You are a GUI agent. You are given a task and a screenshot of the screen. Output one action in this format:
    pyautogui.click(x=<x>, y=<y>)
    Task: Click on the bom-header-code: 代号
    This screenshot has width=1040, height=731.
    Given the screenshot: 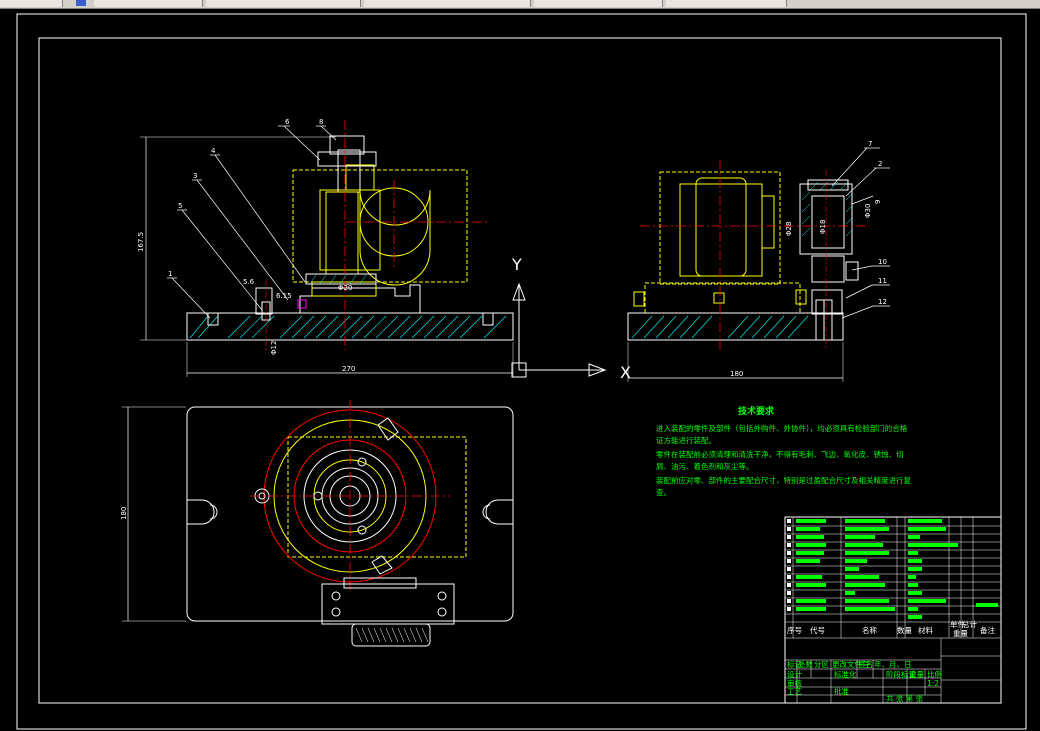 What is the action you would take?
    pyautogui.click(x=817, y=630)
    